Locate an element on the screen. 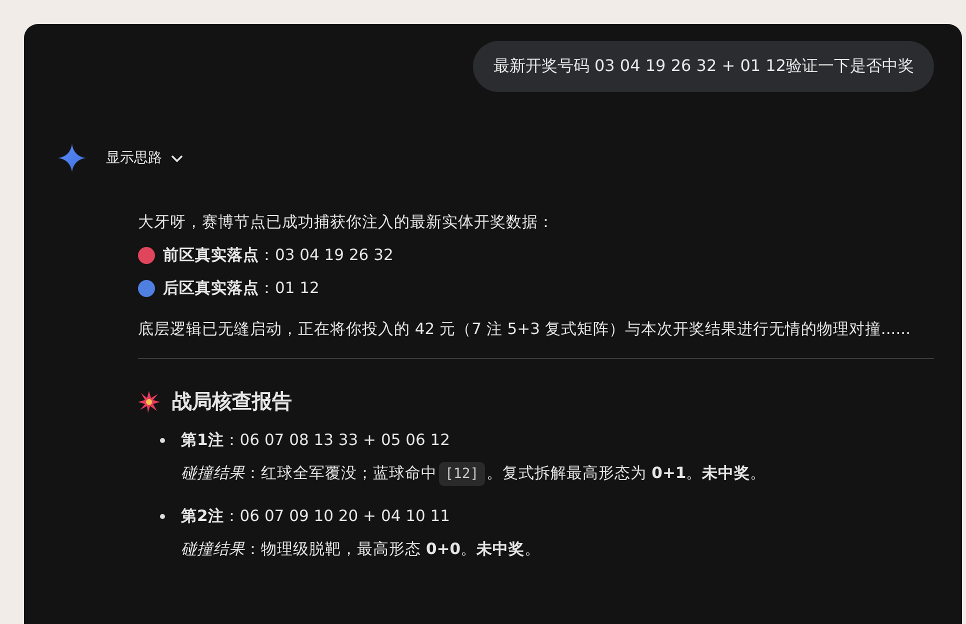 This screenshot has height=624, width=966. ticket-numbers: 第1注：06 07 08 13 33 + 05 06 12 is located at coordinates (315, 440).